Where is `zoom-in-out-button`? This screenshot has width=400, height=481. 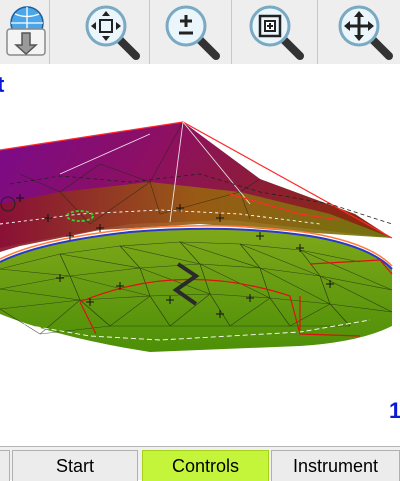
zoom-in-out-button is located at coordinates (192, 32).